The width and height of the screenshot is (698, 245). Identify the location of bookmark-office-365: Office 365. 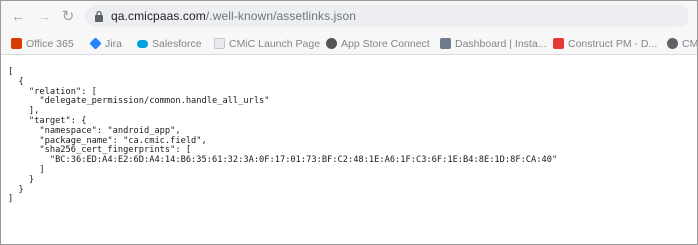
(42, 43).